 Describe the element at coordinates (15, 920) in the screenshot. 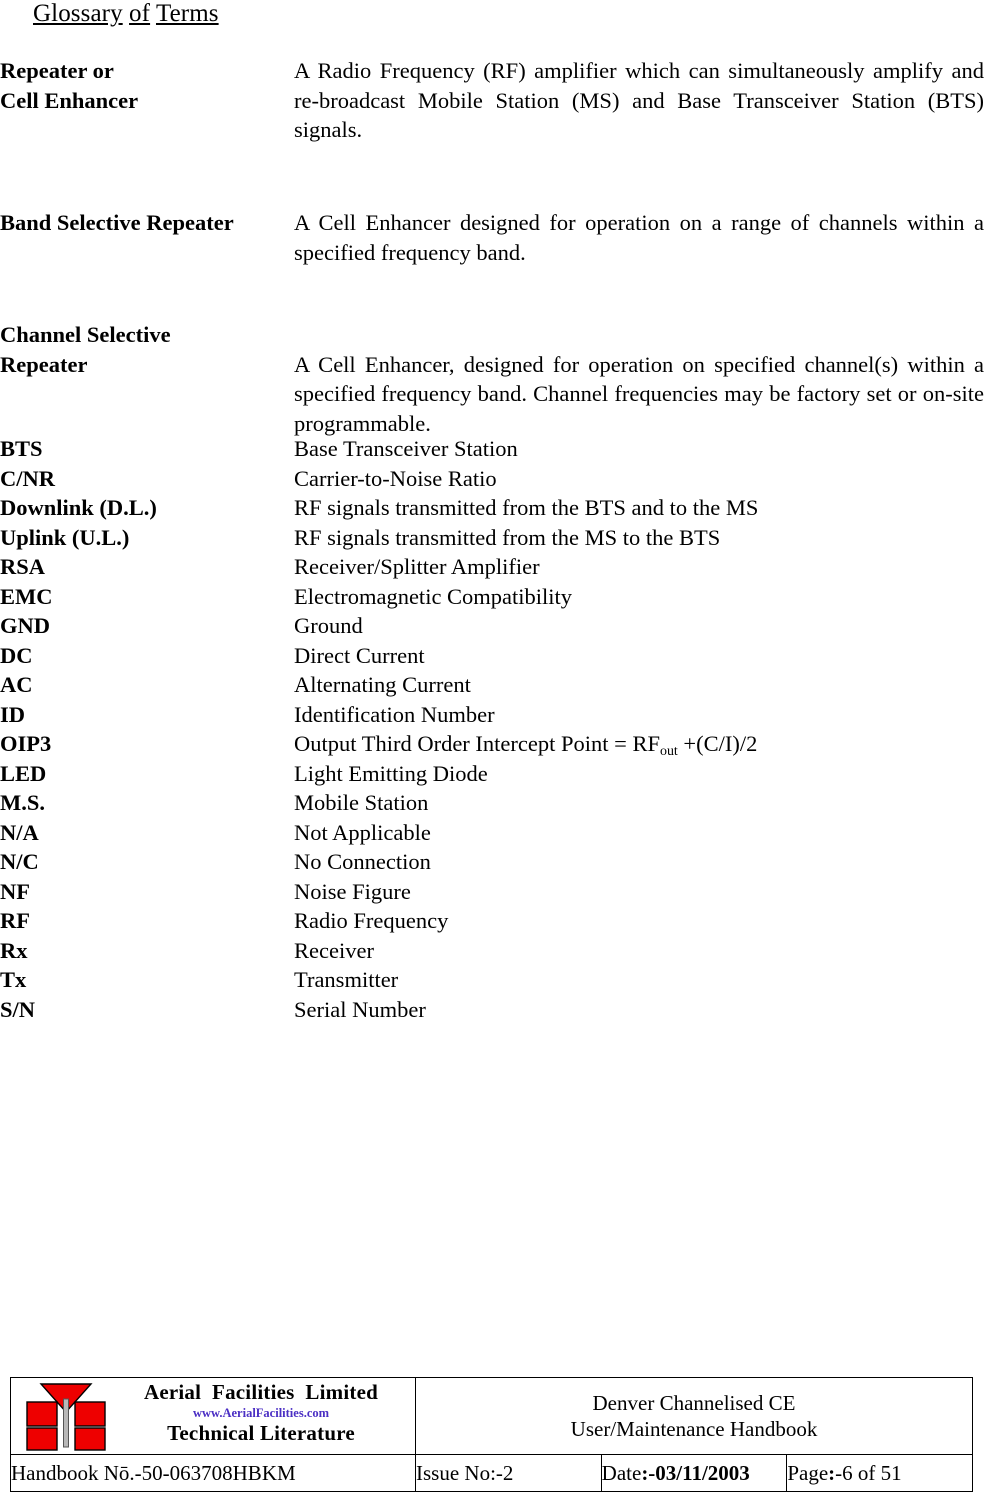

I see `abbreviation-key: RF` at that location.